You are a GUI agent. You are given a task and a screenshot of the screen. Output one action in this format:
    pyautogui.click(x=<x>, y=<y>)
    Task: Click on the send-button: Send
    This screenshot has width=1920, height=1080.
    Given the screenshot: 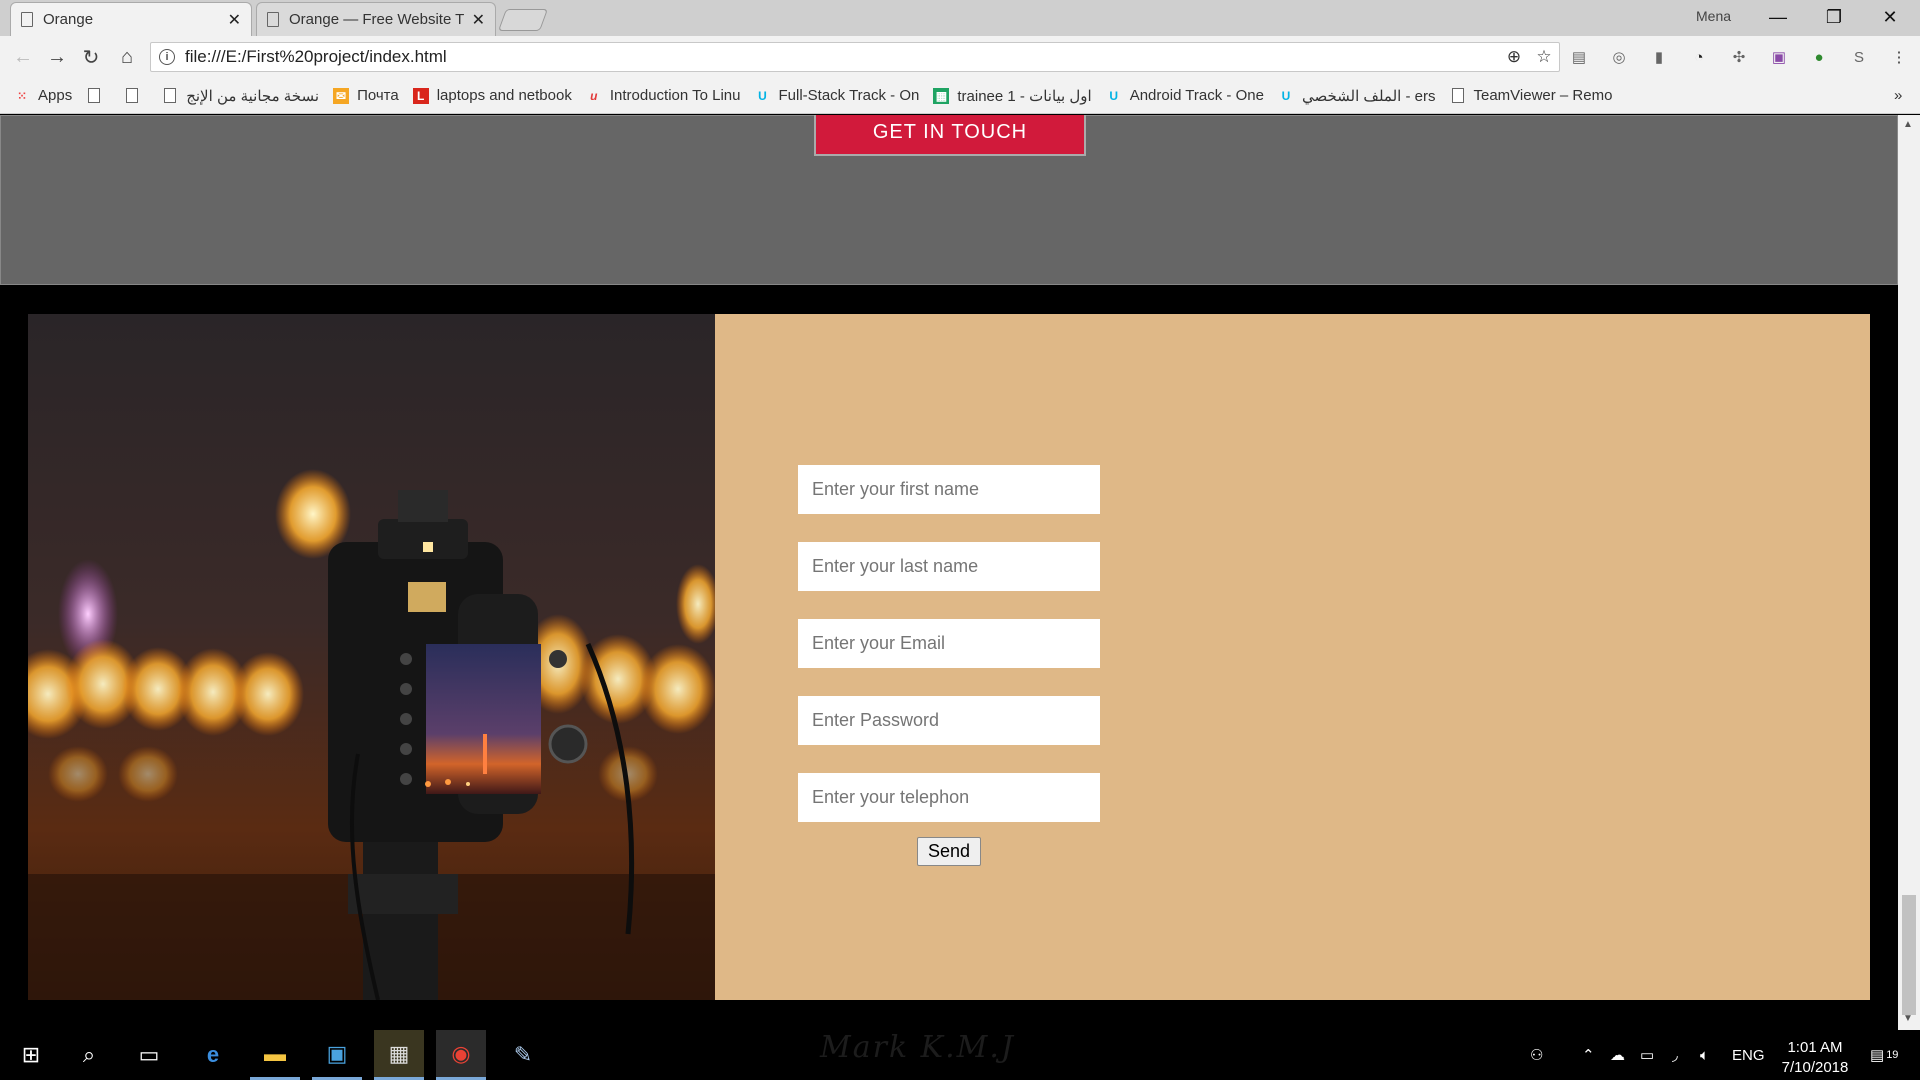 What is the action you would take?
    pyautogui.click(x=949, y=851)
    